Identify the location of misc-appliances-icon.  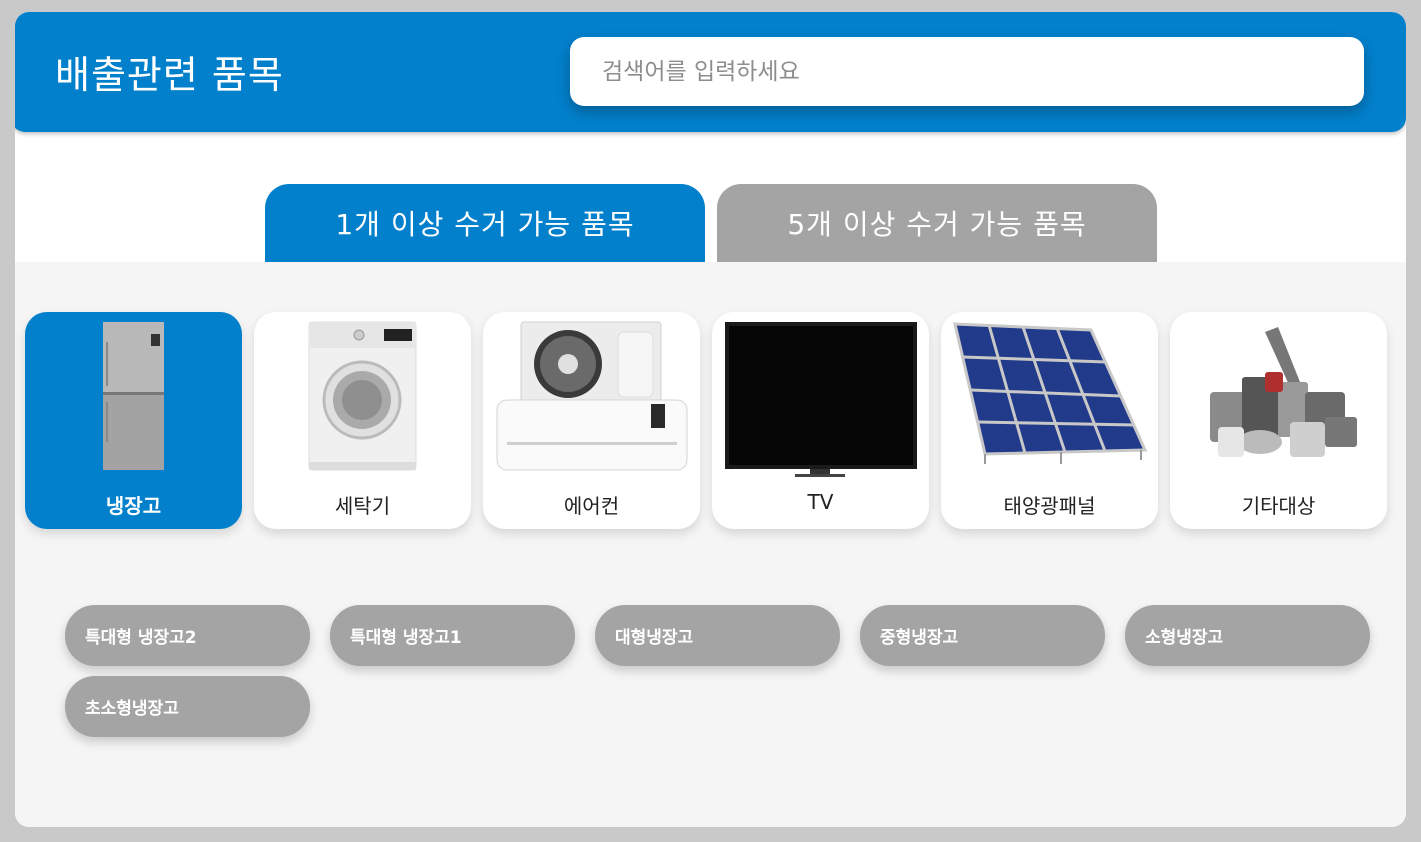
(1283, 392).